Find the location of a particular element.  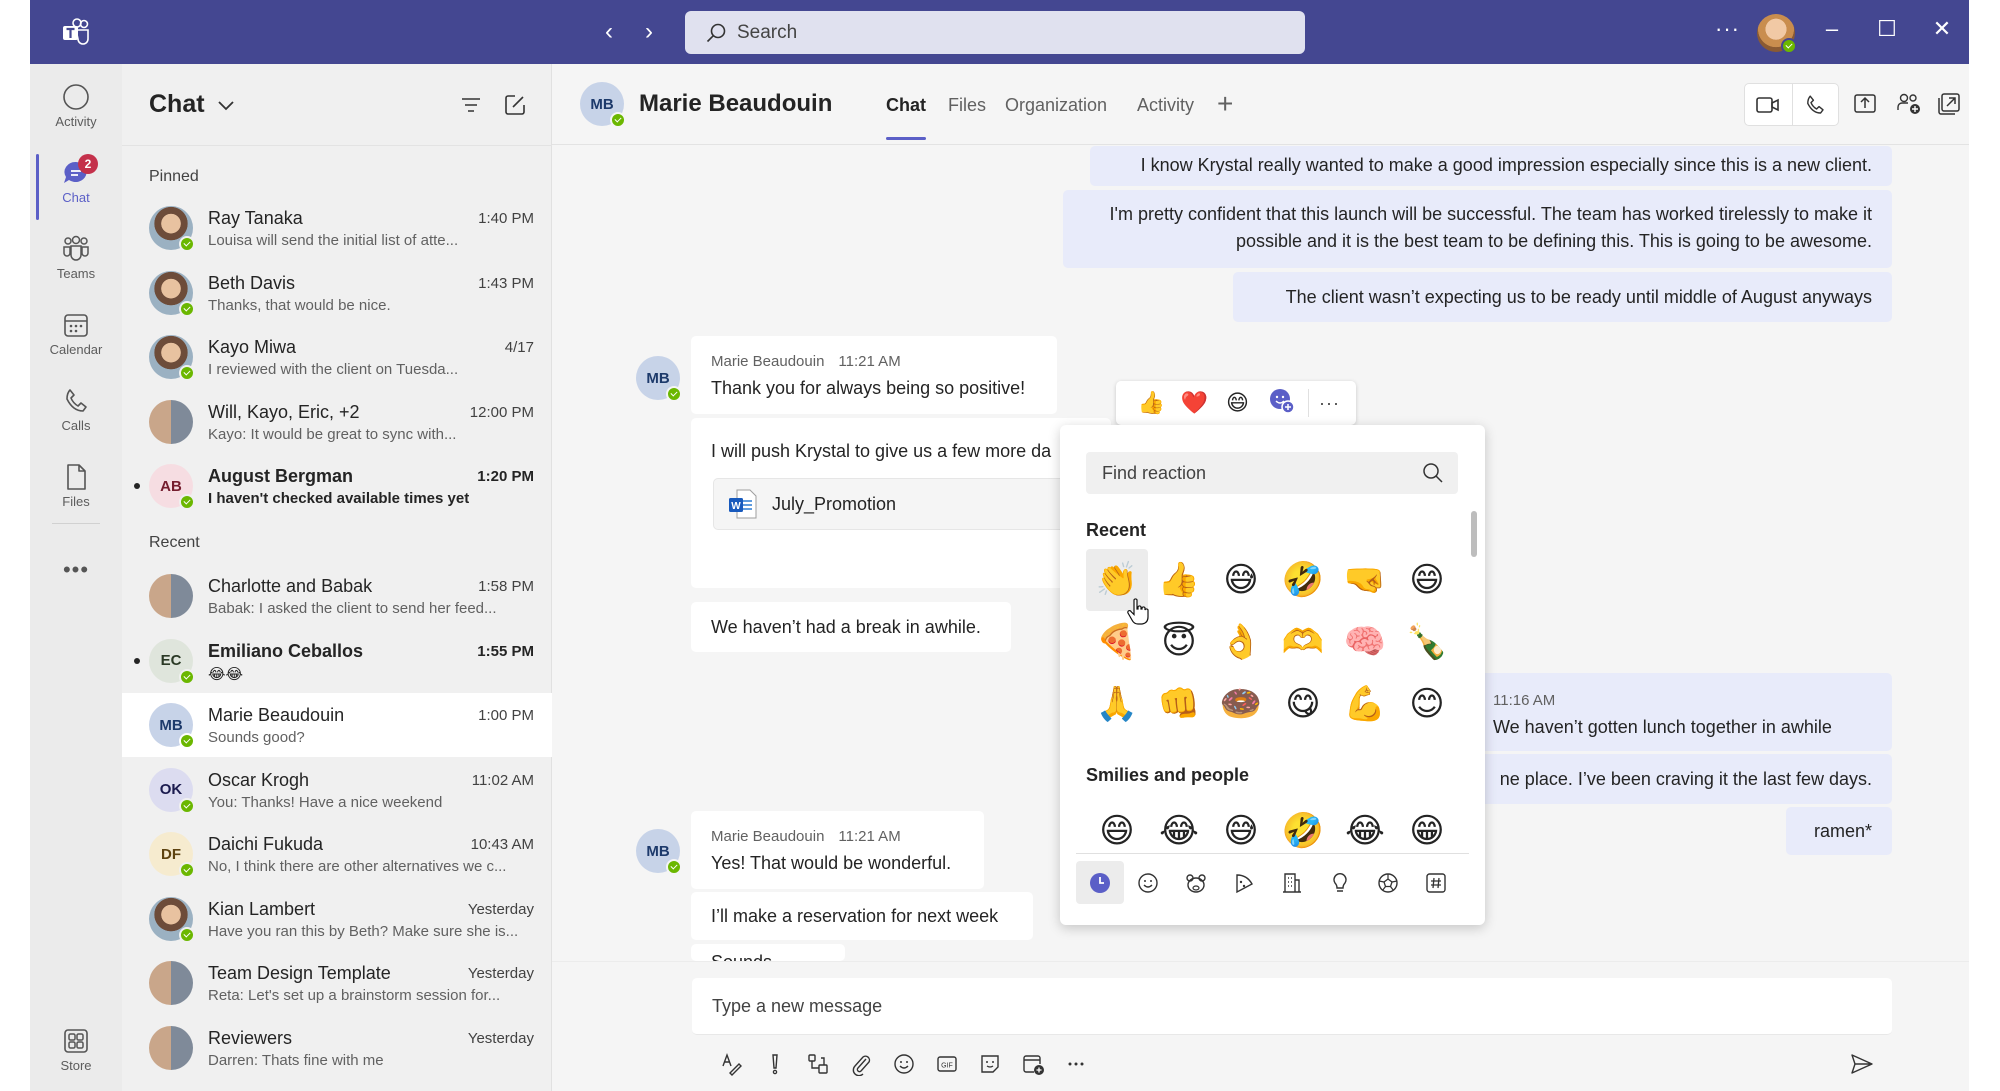

category-tab-food is located at coordinates (1244, 882).